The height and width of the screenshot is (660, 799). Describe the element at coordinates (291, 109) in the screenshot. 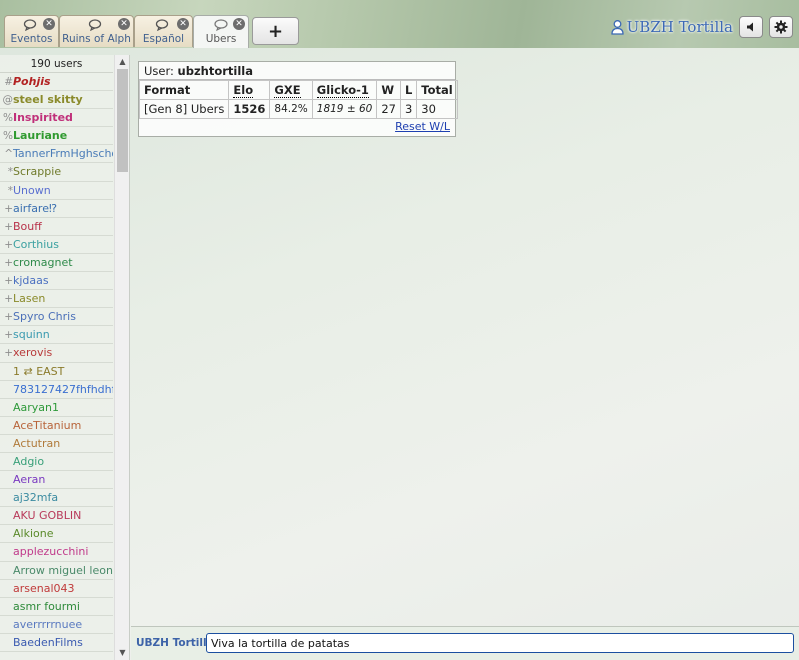

I see `cell-gxe: 84.2%` at that location.